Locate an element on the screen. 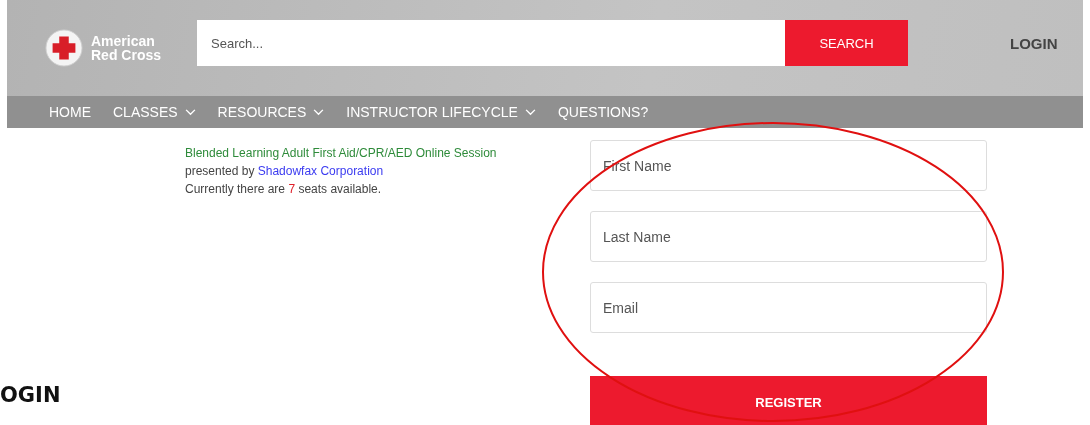 This screenshot has width=1090, height=425. seats-text: Currently there are 7 seats available. is located at coordinates (284, 189).